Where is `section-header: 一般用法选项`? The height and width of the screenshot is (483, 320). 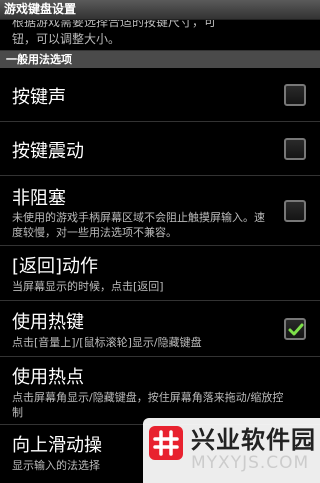 section-header: 一般用法选项 is located at coordinates (160, 59).